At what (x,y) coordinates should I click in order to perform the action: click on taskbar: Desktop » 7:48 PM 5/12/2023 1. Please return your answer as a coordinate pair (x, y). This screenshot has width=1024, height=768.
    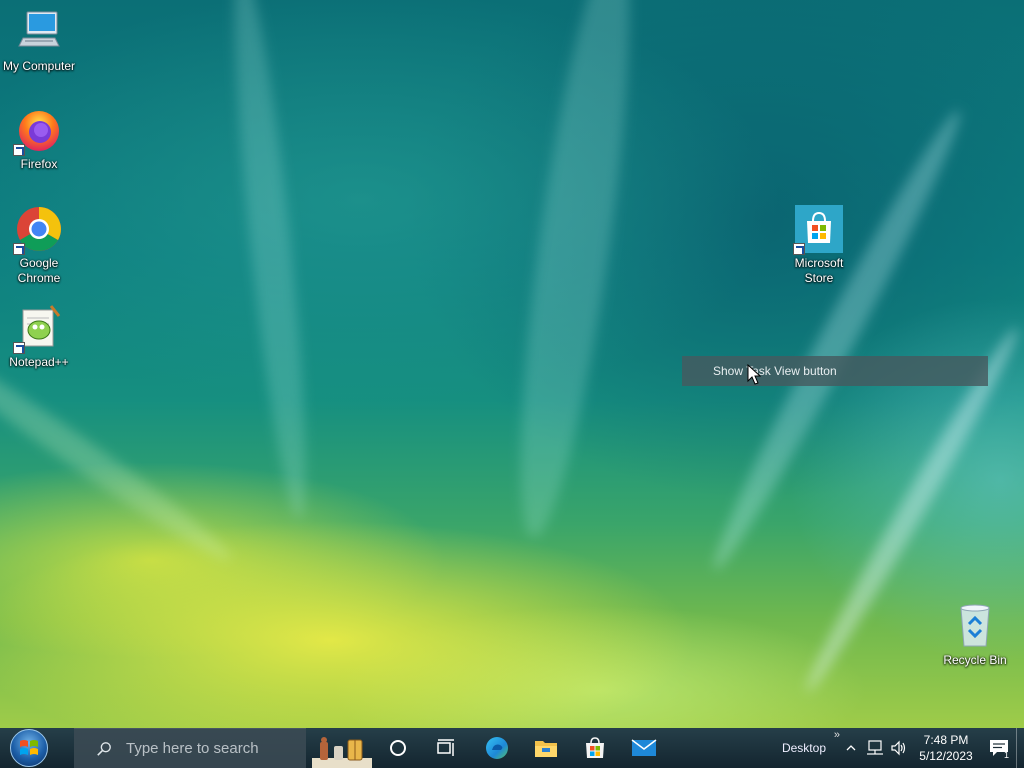
    Looking at the image, I should click on (512, 748).